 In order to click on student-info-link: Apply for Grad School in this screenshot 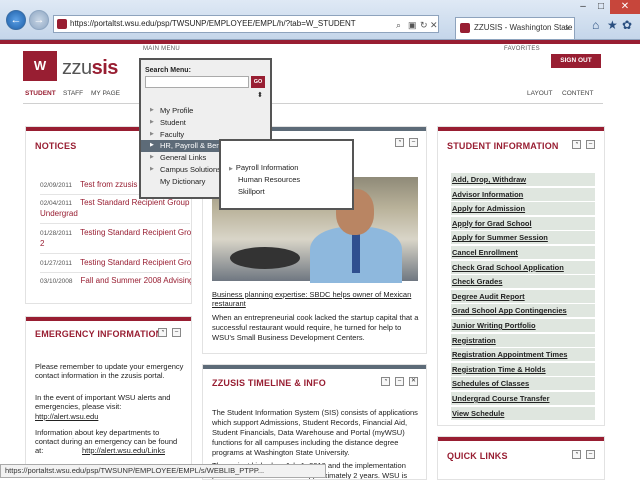, I will do `click(523, 223)`.